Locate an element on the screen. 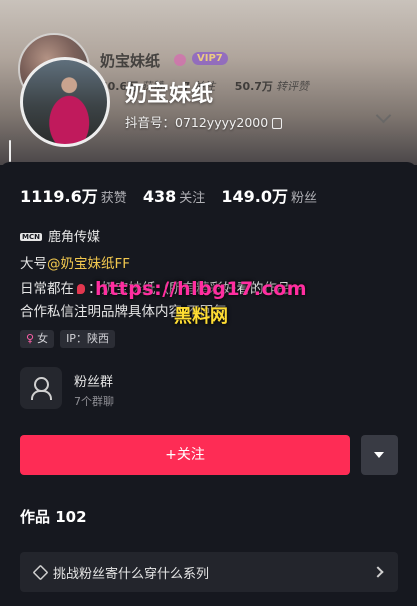 This screenshot has height=606, width=417. watermark-url: https://hlbg17.com is located at coordinates (201, 289).